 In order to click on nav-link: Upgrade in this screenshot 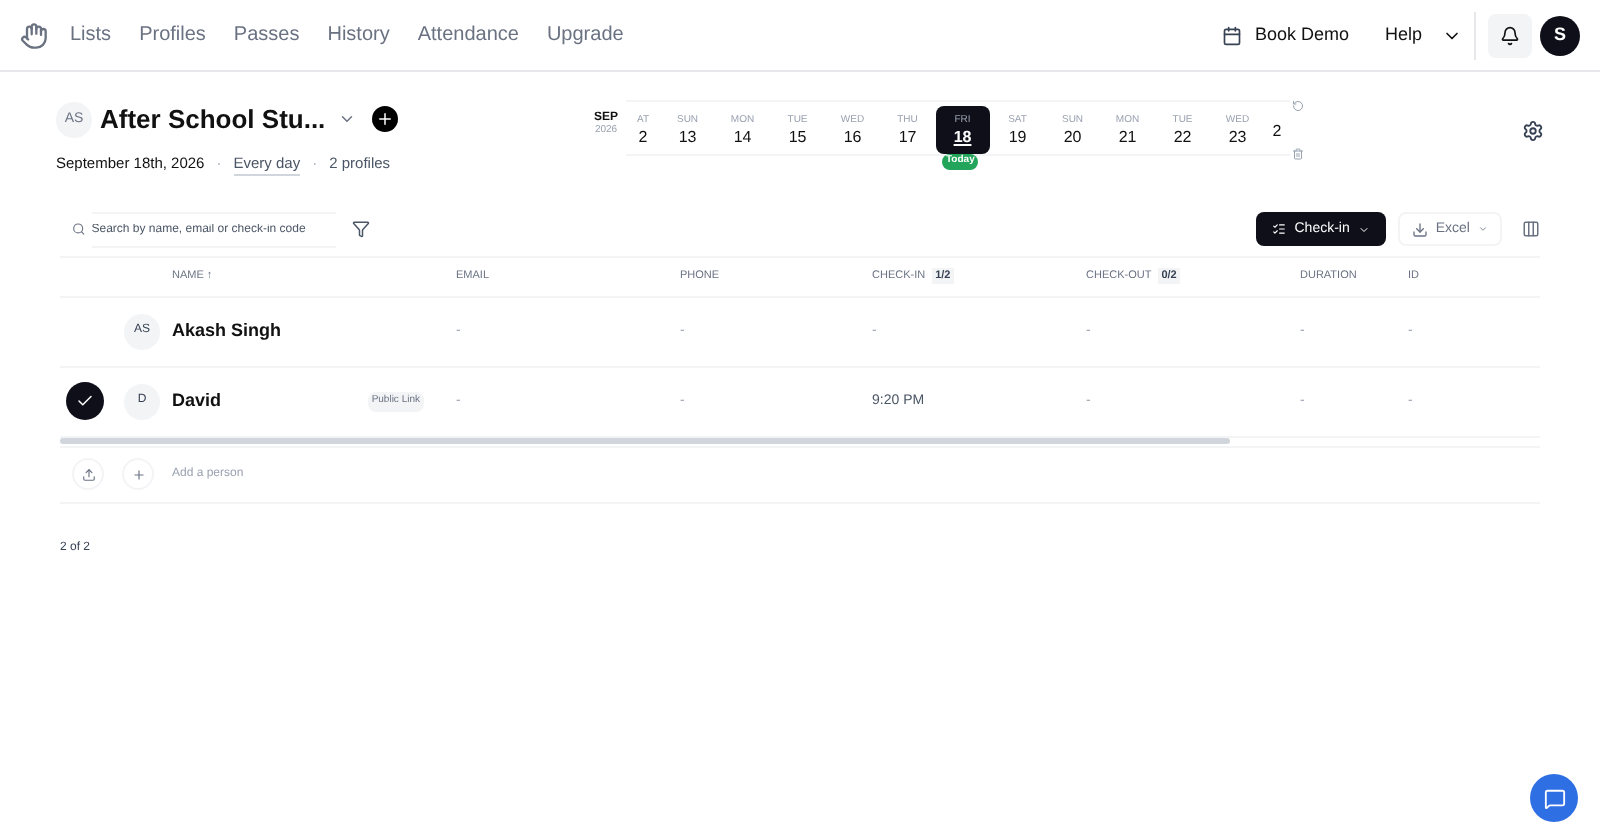, I will do `click(585, 35)`.